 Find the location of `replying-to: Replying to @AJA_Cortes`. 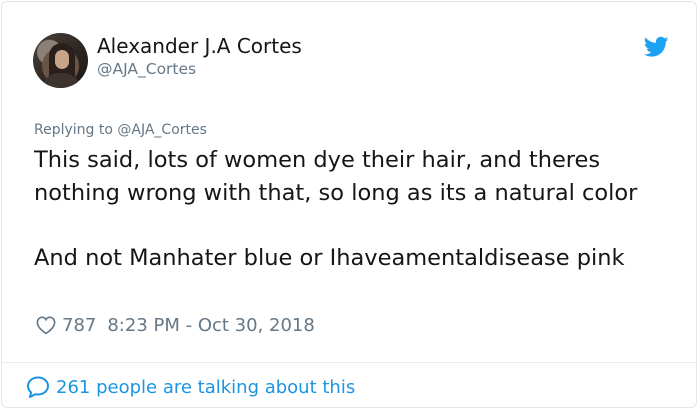

replying-to: Replying to @AJA_Cortes is located at coordinates (120, 130).